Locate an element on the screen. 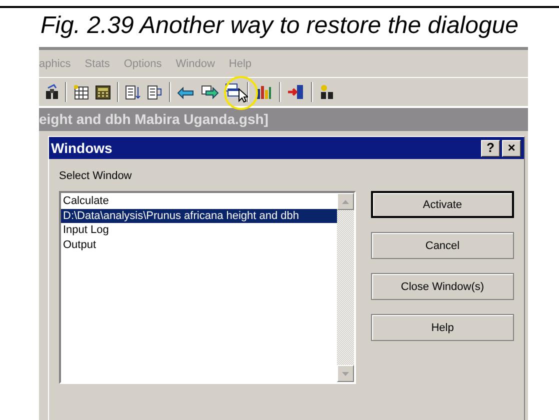  document-arrow-icon is located at coordinates (155, 92).